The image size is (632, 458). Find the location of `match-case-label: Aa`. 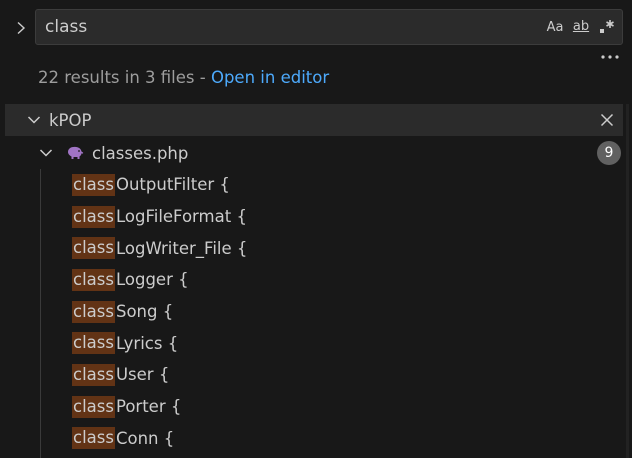

match-case-label: Aa is located at coordinates (555, 27).